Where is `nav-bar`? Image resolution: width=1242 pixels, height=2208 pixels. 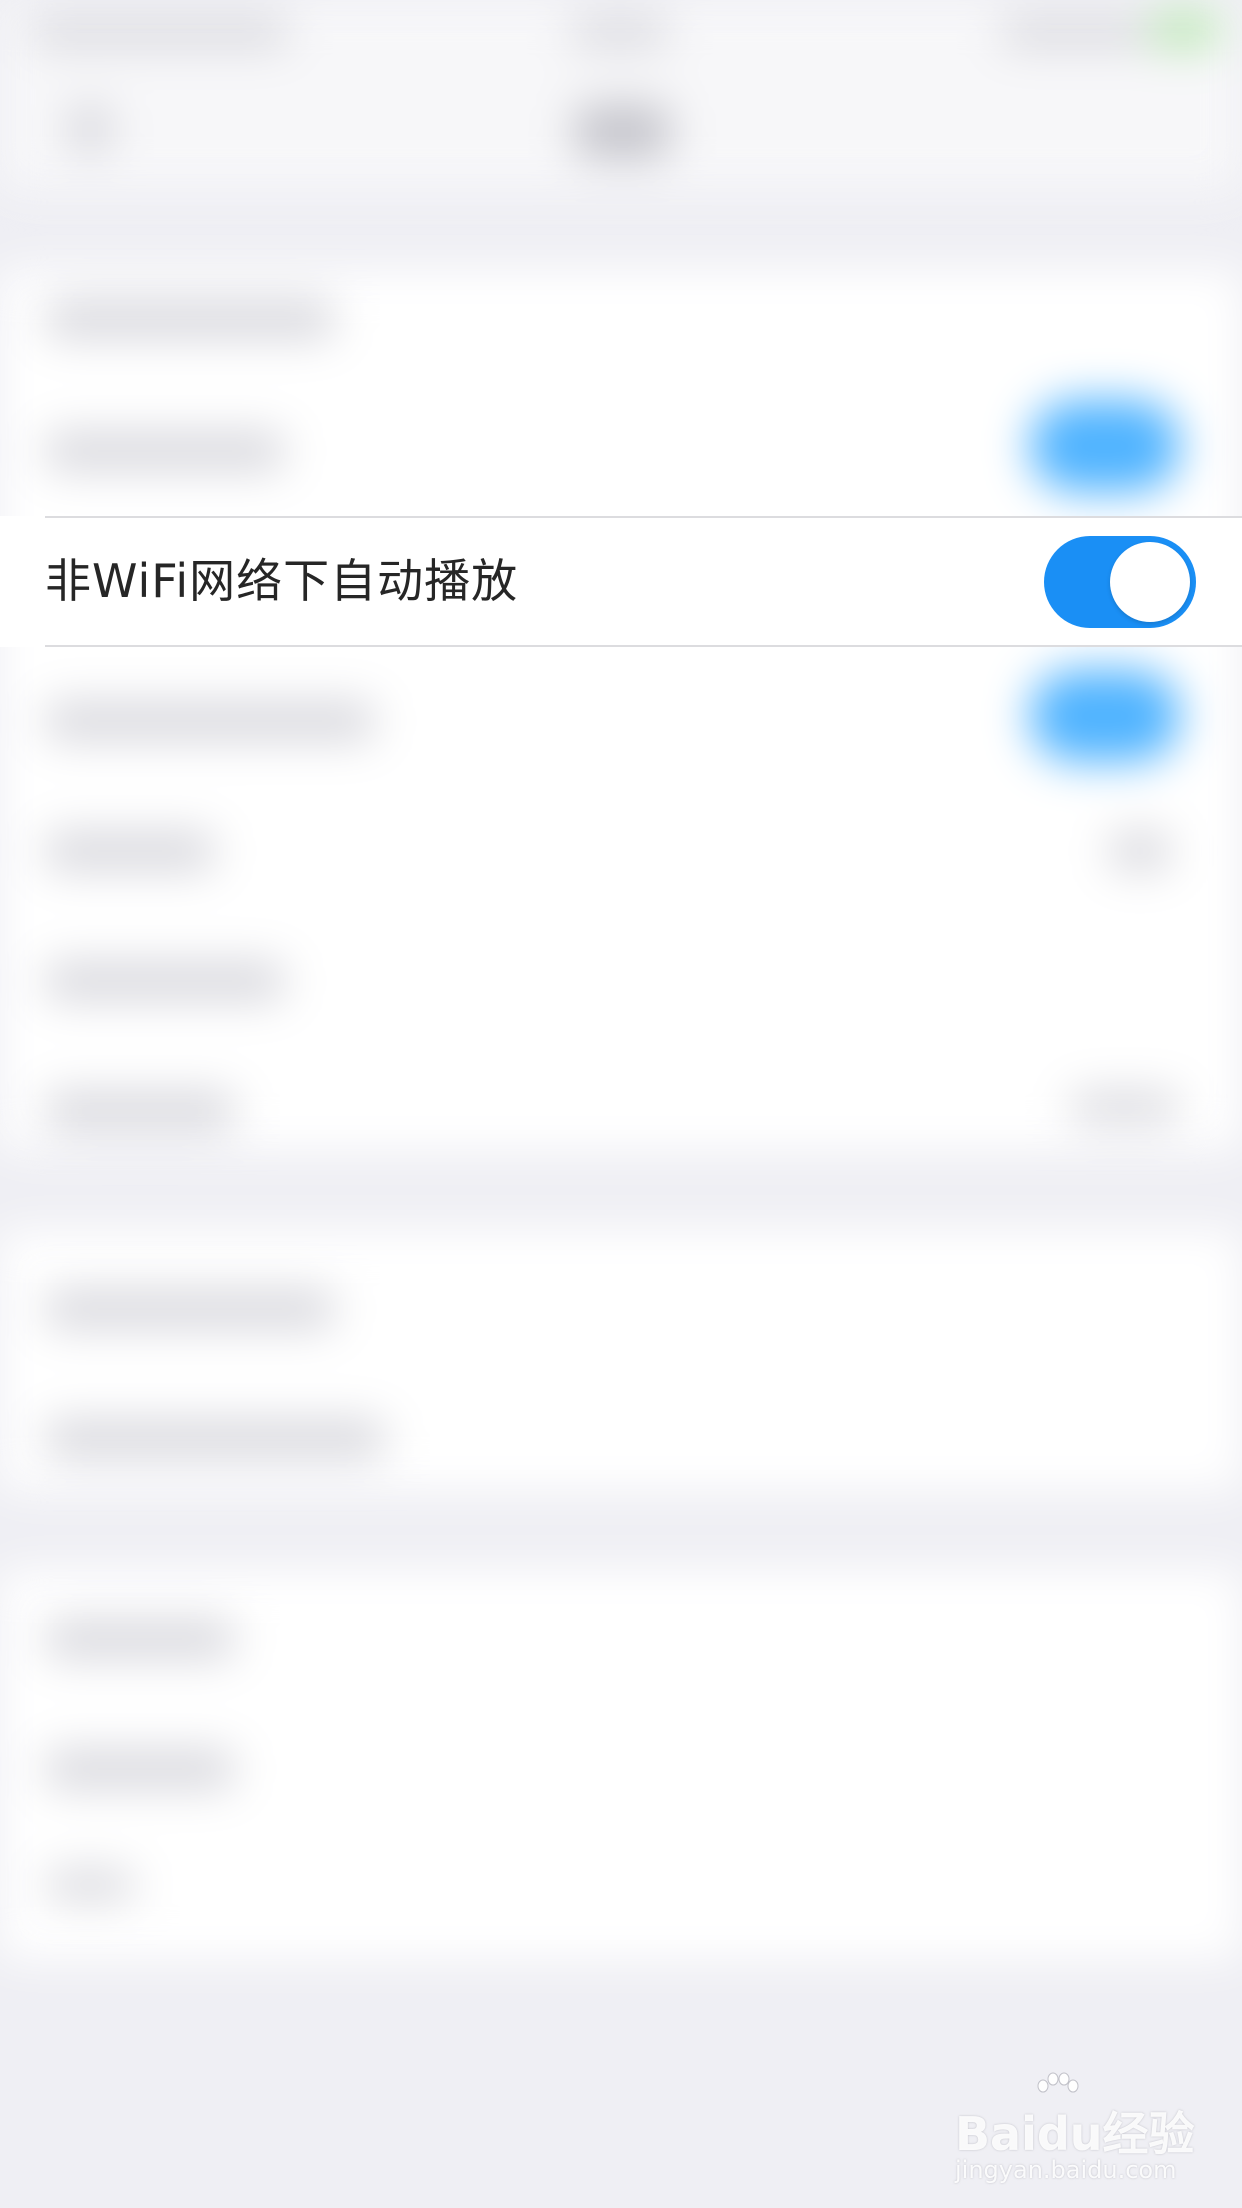 nav-bar is located at coordinates (621, 127).